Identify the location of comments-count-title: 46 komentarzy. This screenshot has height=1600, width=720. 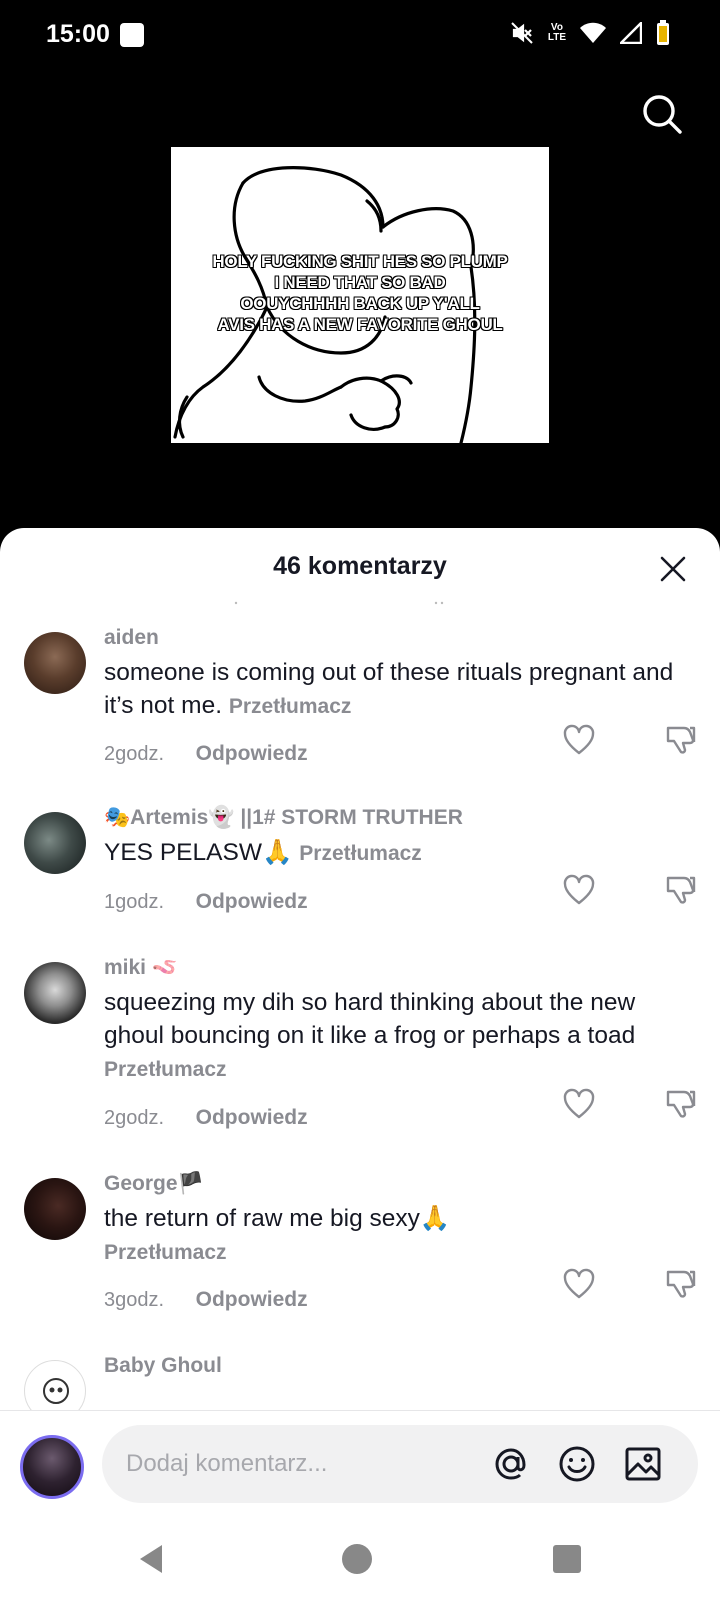
(360, 566).